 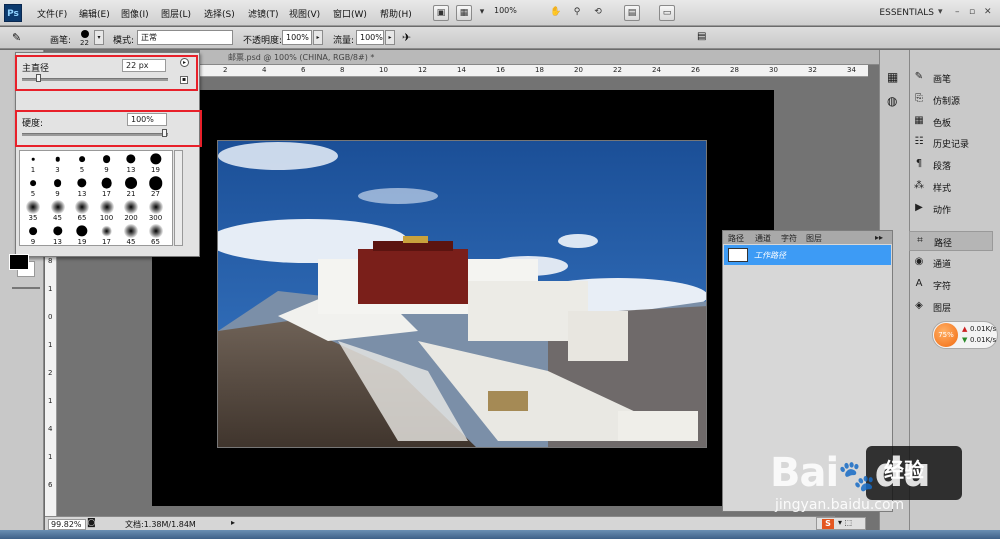 I want to click on net-speed-ball: 75%, so click(x=946, y=335).